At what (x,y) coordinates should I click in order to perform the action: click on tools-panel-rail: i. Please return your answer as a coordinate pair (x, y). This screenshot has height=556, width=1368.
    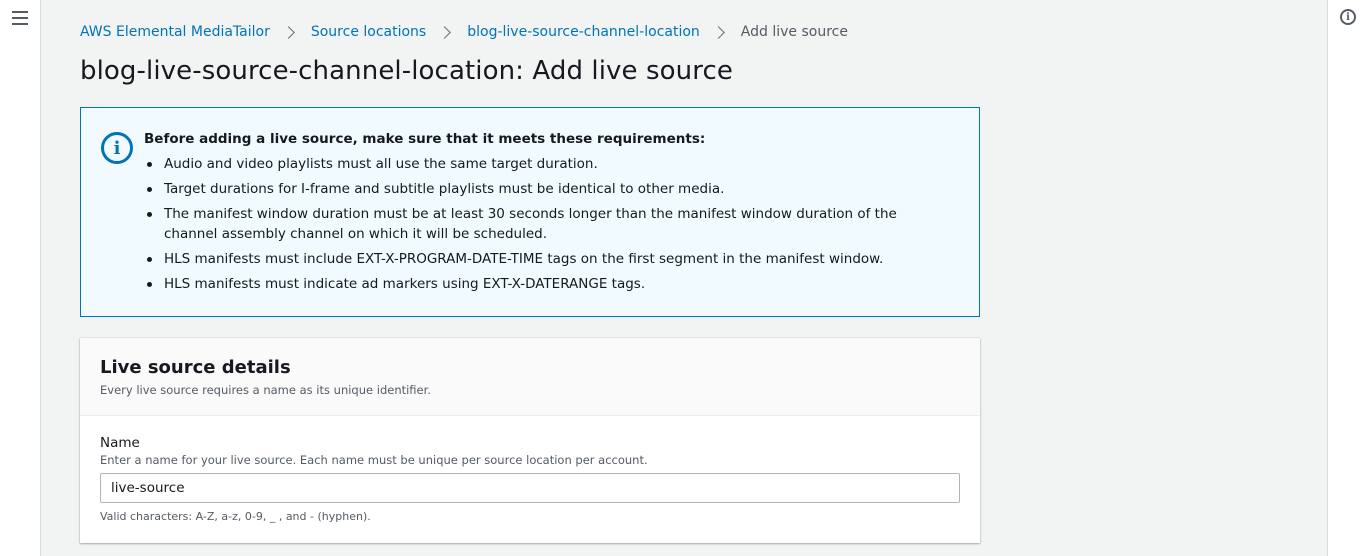
    Looking at the image, I should click on (1347, 278).